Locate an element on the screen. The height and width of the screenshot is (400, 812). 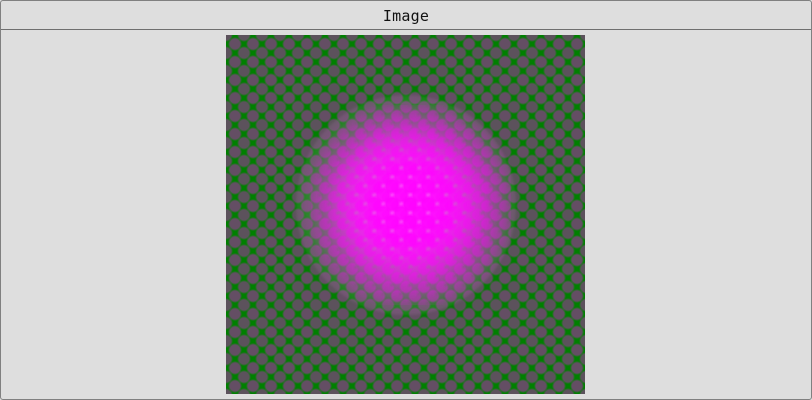
window-title: Image is located at coordinates (406, 16).